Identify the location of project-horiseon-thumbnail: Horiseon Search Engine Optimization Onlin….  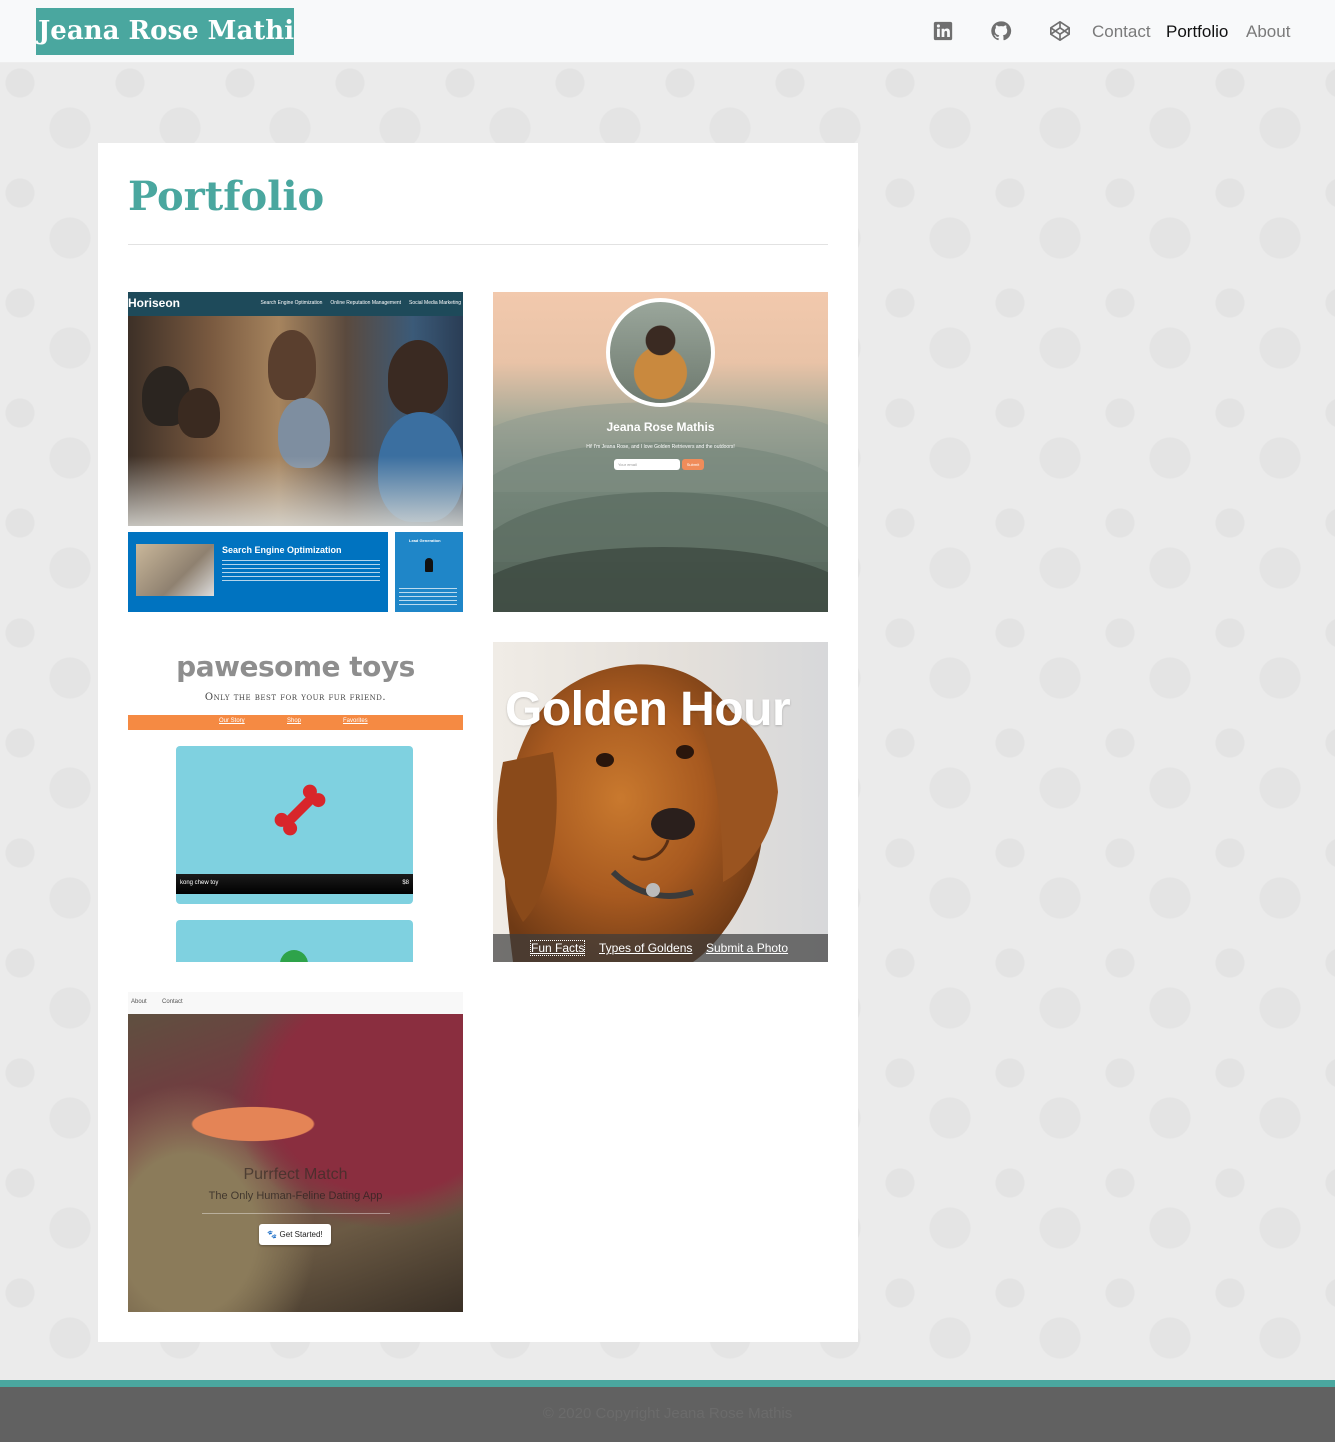
(295, 452).